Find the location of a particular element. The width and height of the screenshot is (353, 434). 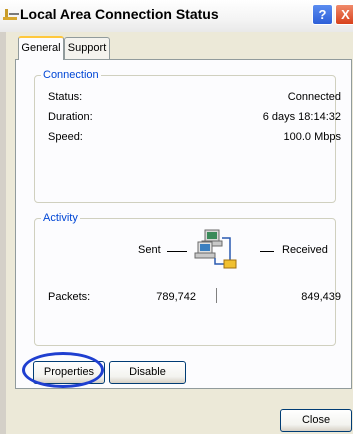

help-icon: ? is located at coordinates (322, 14).